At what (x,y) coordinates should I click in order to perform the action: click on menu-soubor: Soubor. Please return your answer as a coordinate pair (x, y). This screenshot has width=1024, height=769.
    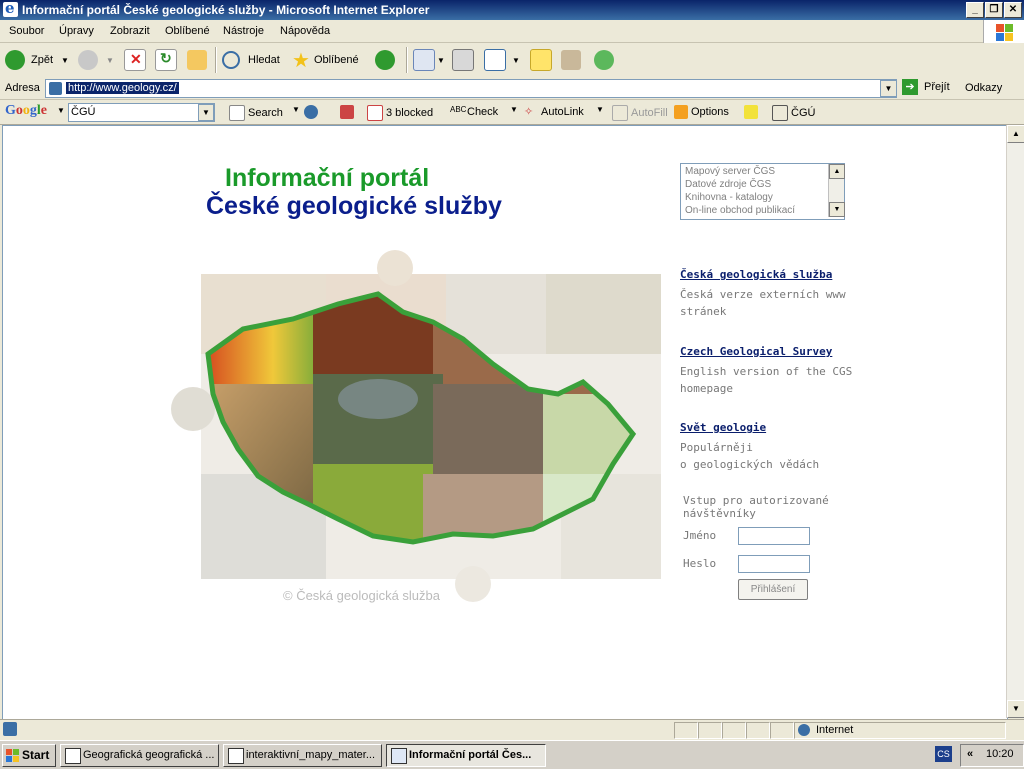
    Looking at the image, I should click on (26, 31).